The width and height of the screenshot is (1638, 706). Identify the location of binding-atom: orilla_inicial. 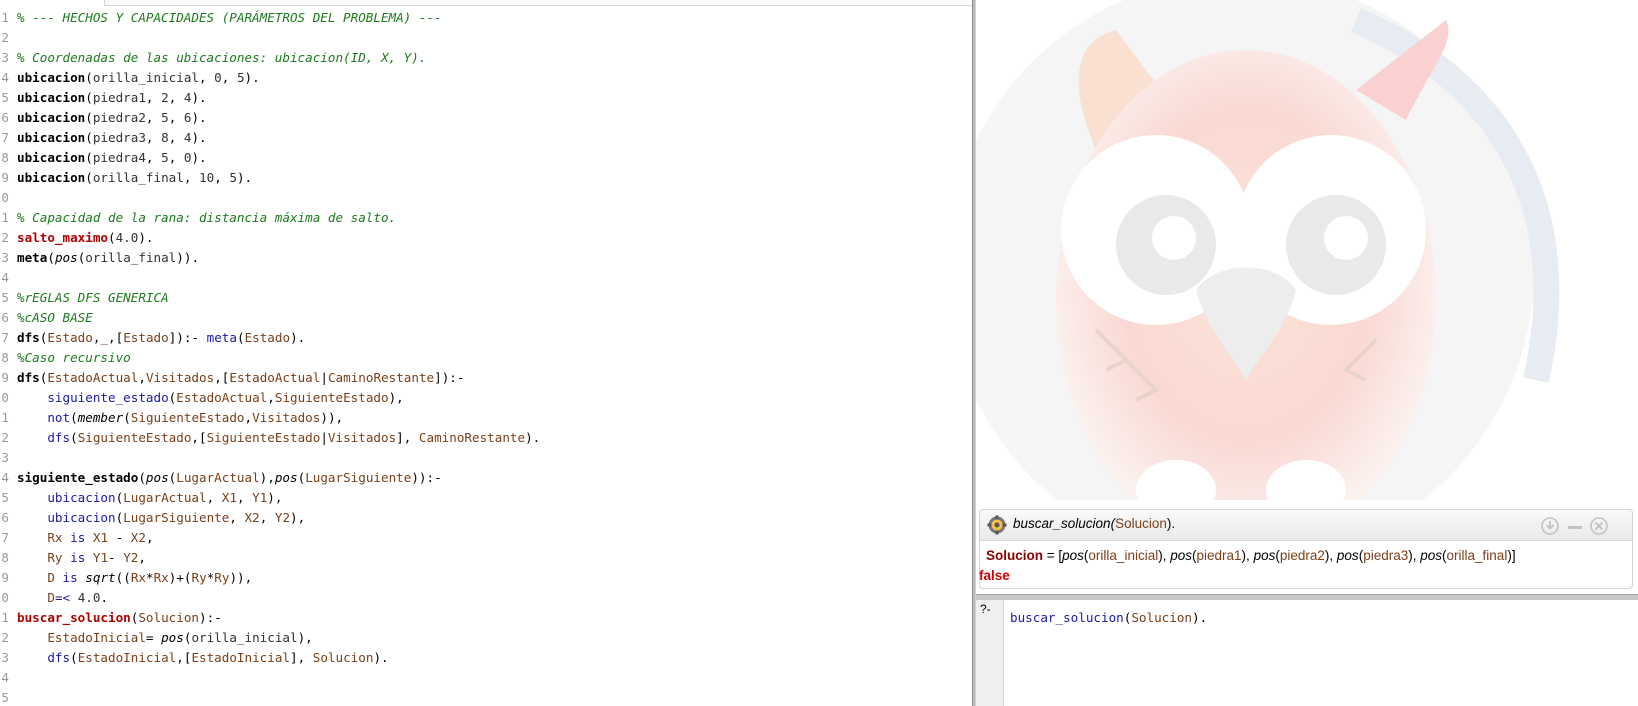
(1123, 555).